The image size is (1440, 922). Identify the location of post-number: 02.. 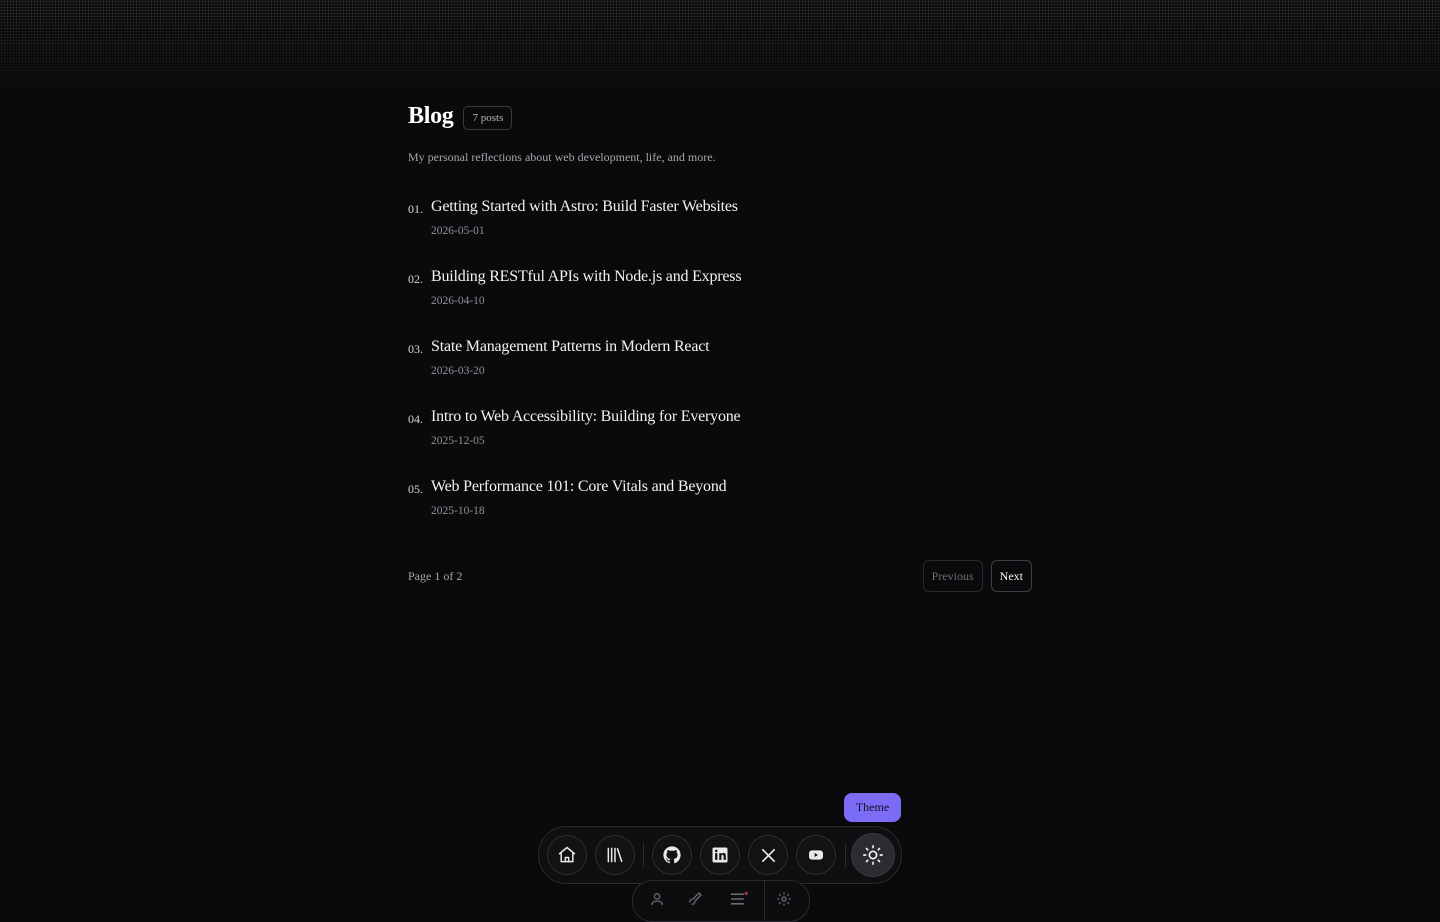
(415, 279).